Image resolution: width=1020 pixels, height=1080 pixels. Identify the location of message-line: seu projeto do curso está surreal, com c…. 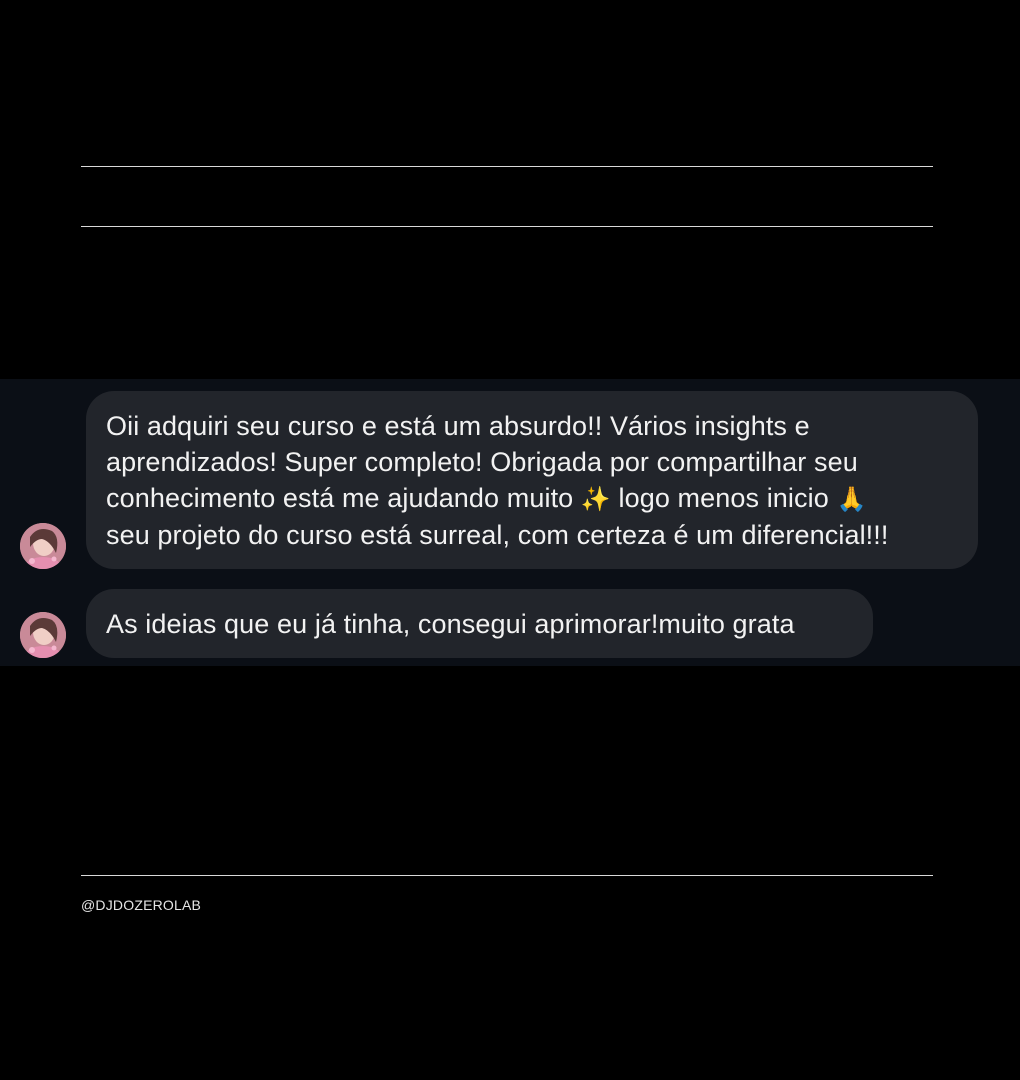
(497, 535).